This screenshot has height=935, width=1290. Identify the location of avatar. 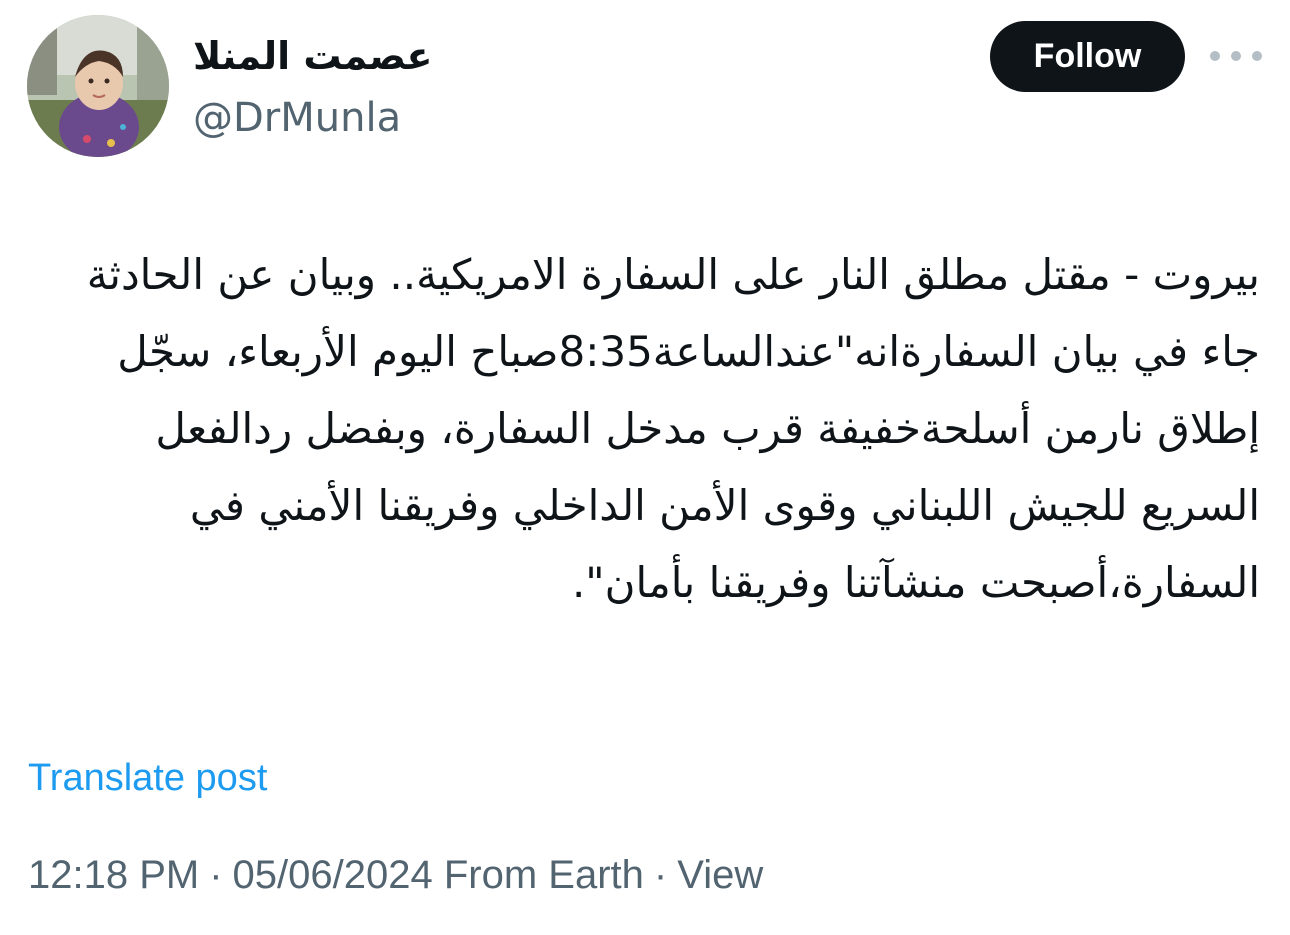
(98, 86).